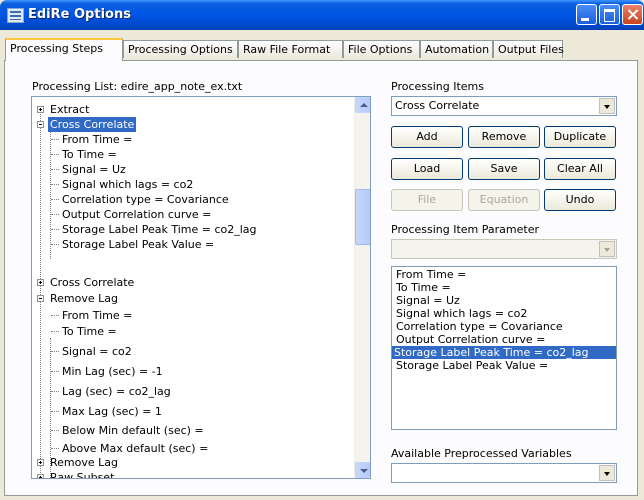 This screenshot has height=500, width=644. I want to click on processing-list-scrollbar, so click(362, 287).